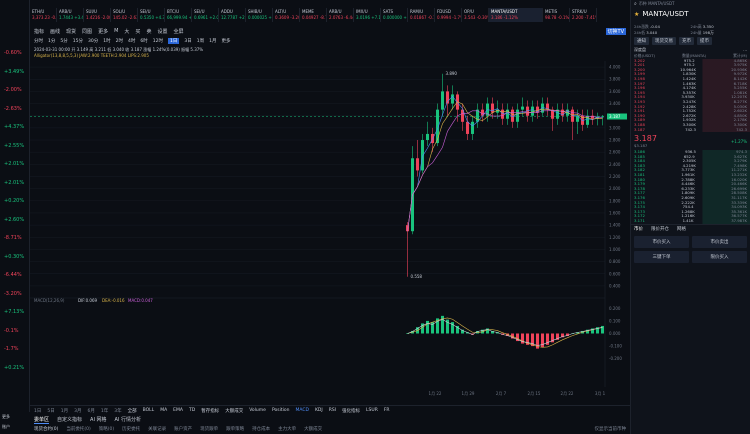 This screenshot has height=434, width=750. What do you see at coordinates (257, 410) in the screenshot?
I see `indicator-tab: Volume` at bounding box center [257, 410].